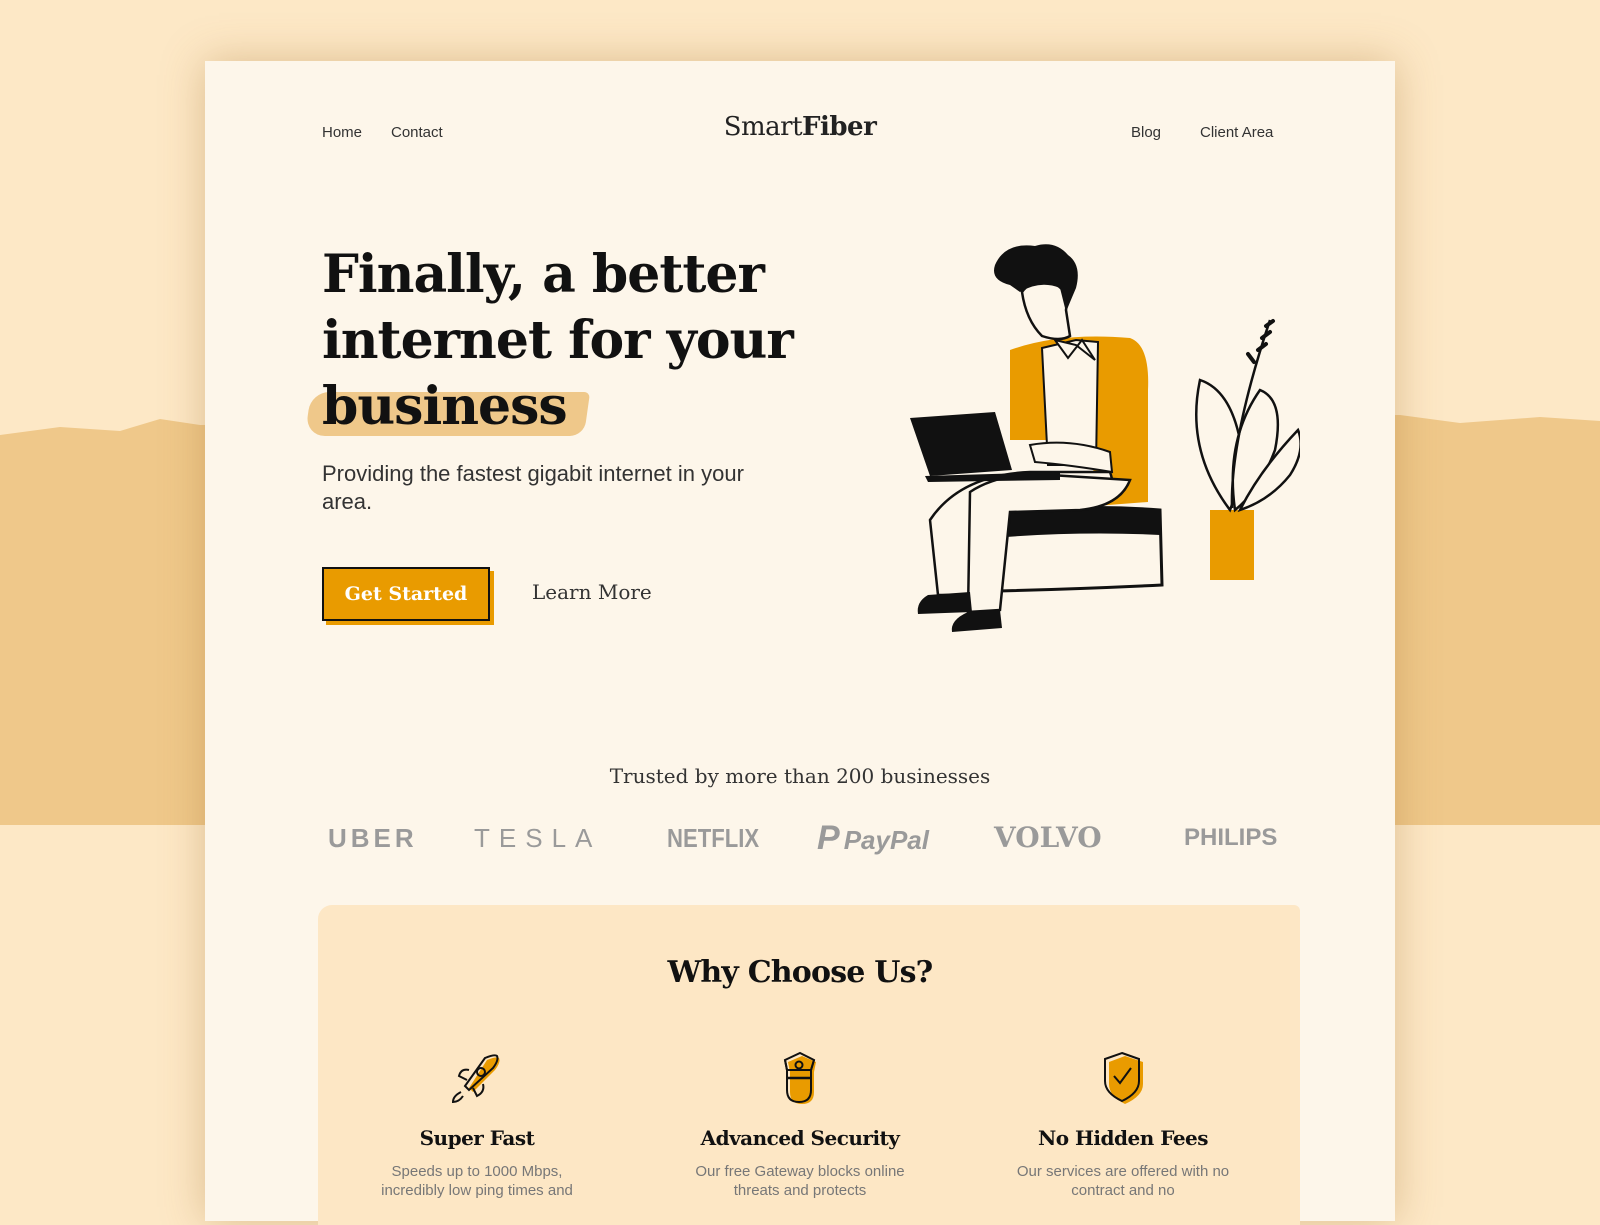 The image size is (1600, 1225). What do you see at coordinates (828, 838) in the screenshot?
I see `paypal-p-icon: P` at bounding box center [828, 838].